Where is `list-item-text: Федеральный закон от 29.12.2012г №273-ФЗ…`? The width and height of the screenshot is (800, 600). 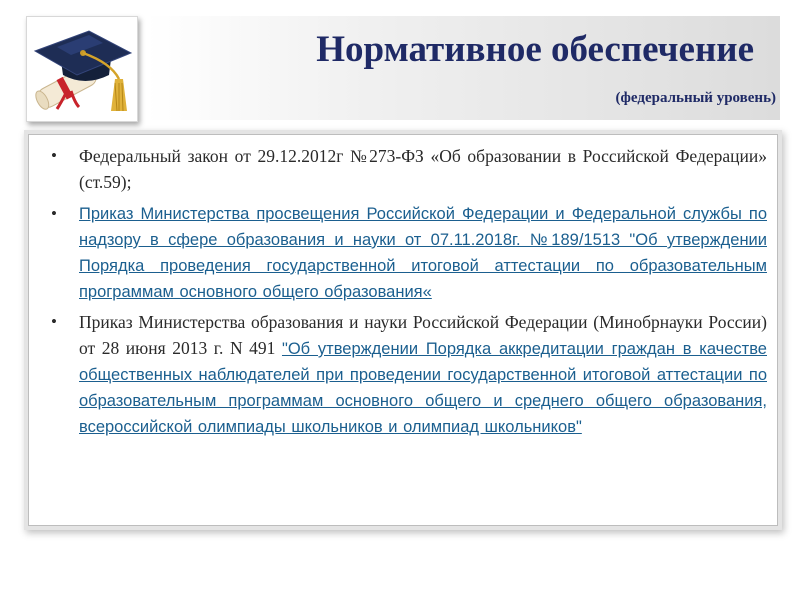 list-item-text: Федеральный закон от 29.12.2012г №273-ФЗ… is located at coordinates (423, 169).